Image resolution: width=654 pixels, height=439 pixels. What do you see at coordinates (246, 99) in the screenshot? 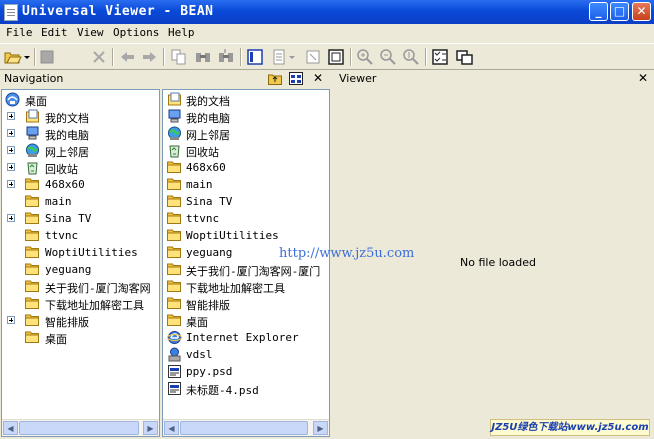
I see `list-item: 我的文档` at bounding box center [246, 99].